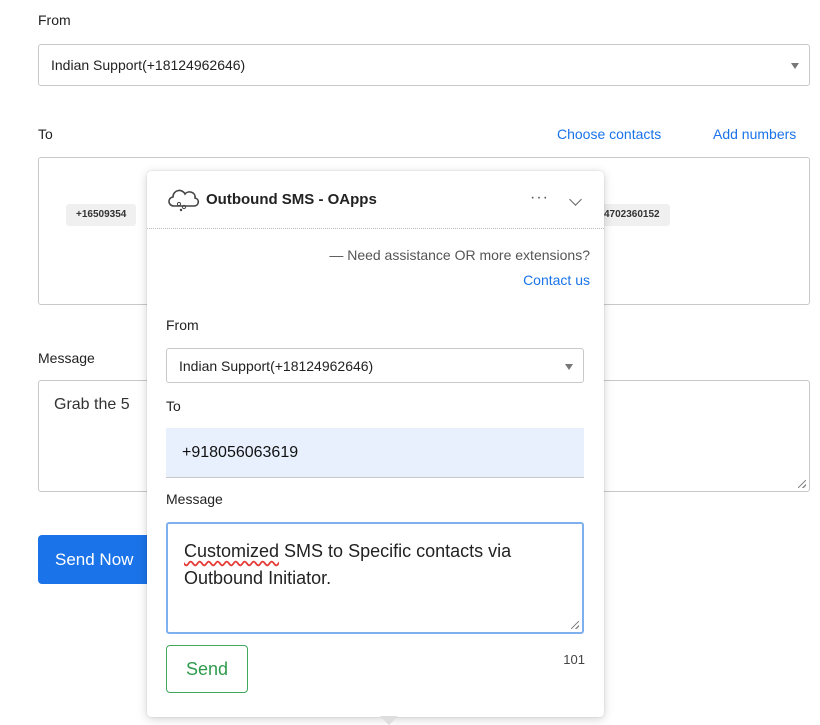 This screenshot has width=820, height=725. Describe the element at coordinates (375, 228) in the screenshot. I see `divider` at that location.